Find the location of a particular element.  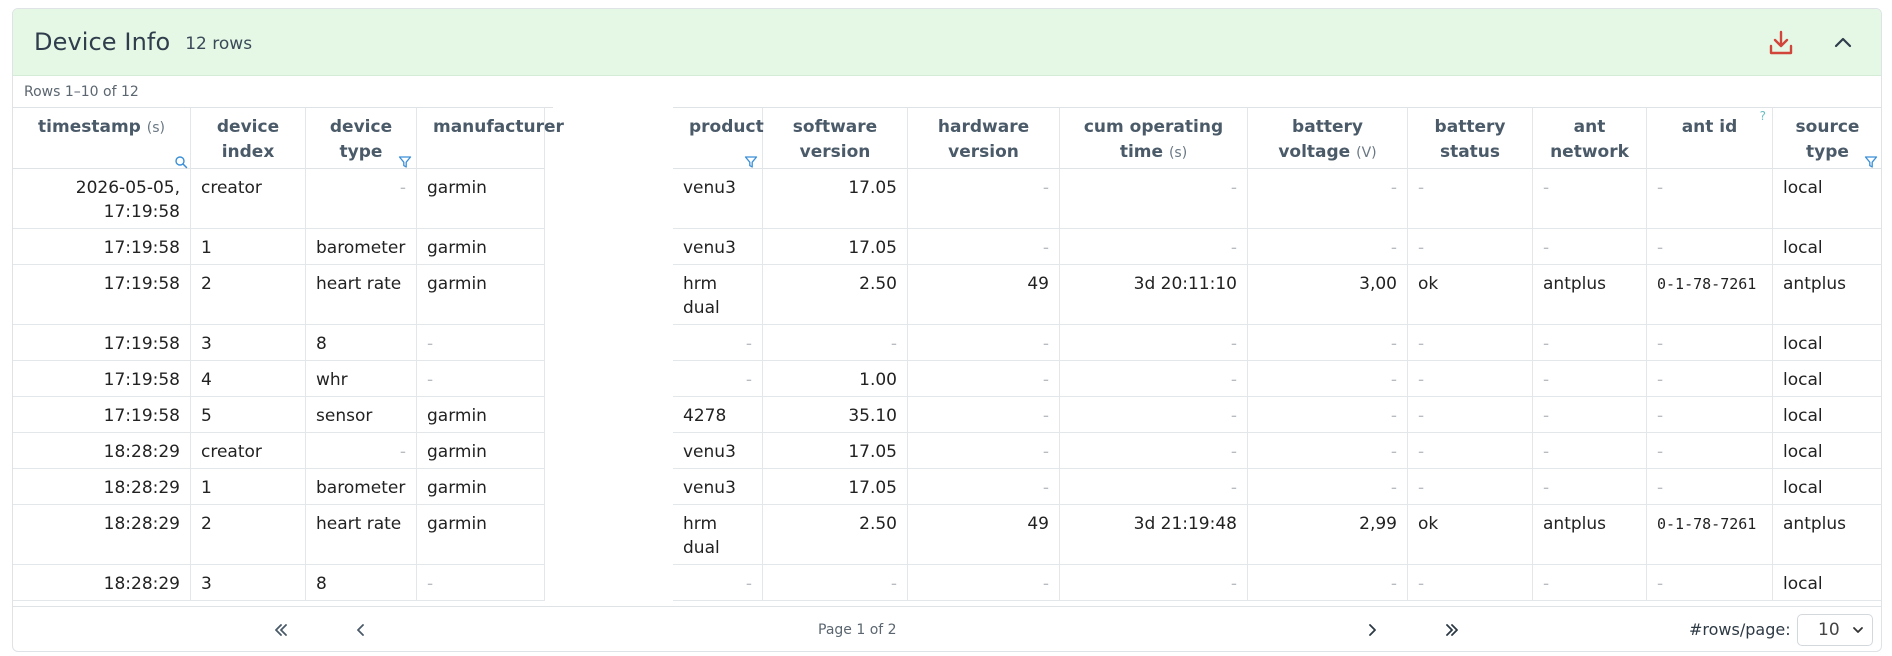

column-label: manufacturer is located at coordinates (498, 127).